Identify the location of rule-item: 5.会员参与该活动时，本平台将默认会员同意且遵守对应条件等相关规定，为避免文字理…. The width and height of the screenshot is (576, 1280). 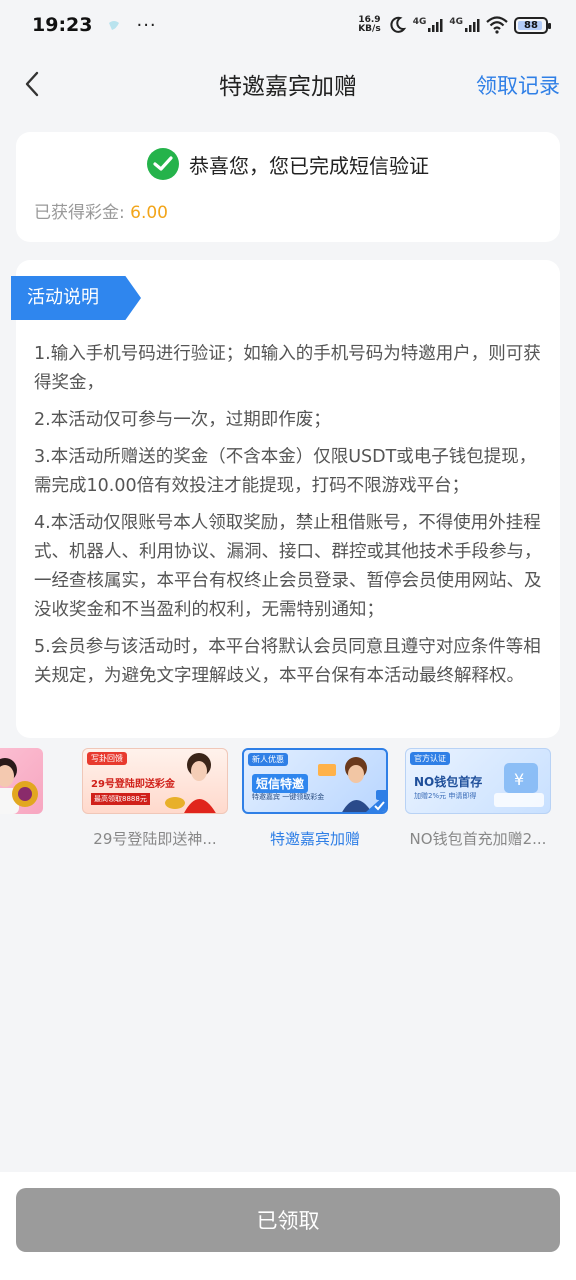
(287, 661).